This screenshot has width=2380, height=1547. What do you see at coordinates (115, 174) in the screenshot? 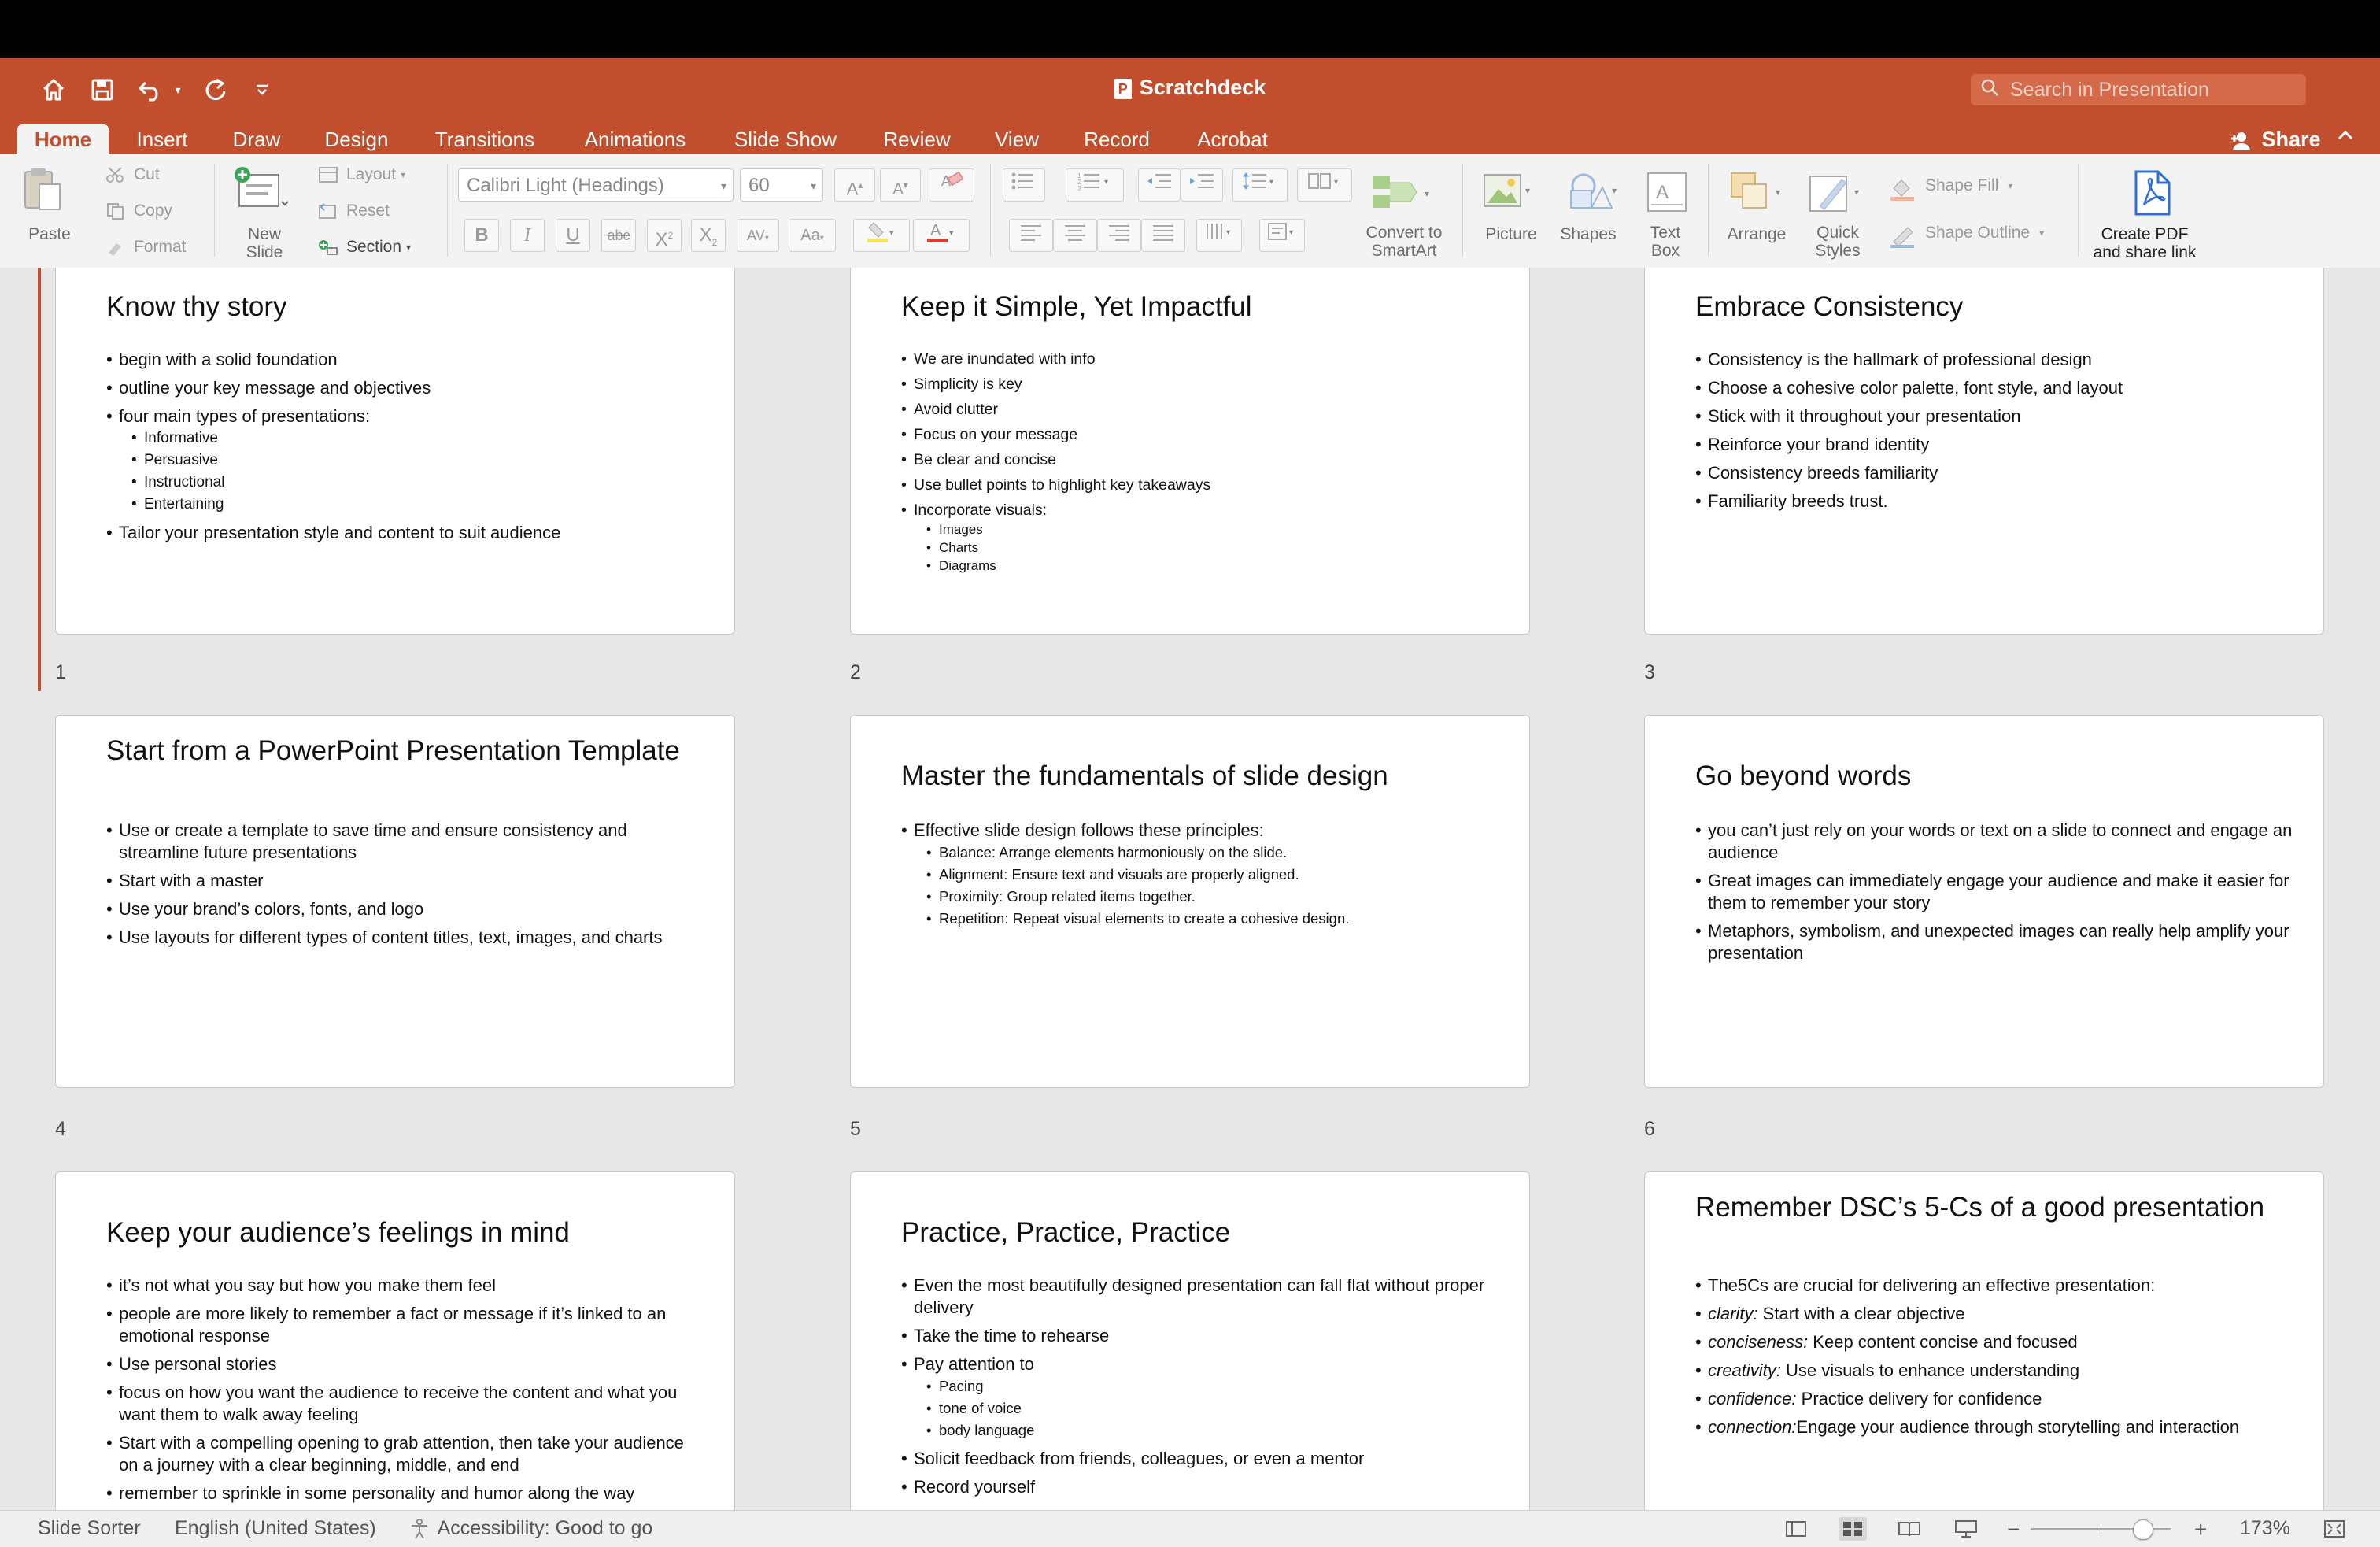
I see `scissors-icon` at bounding box center [115, 174].